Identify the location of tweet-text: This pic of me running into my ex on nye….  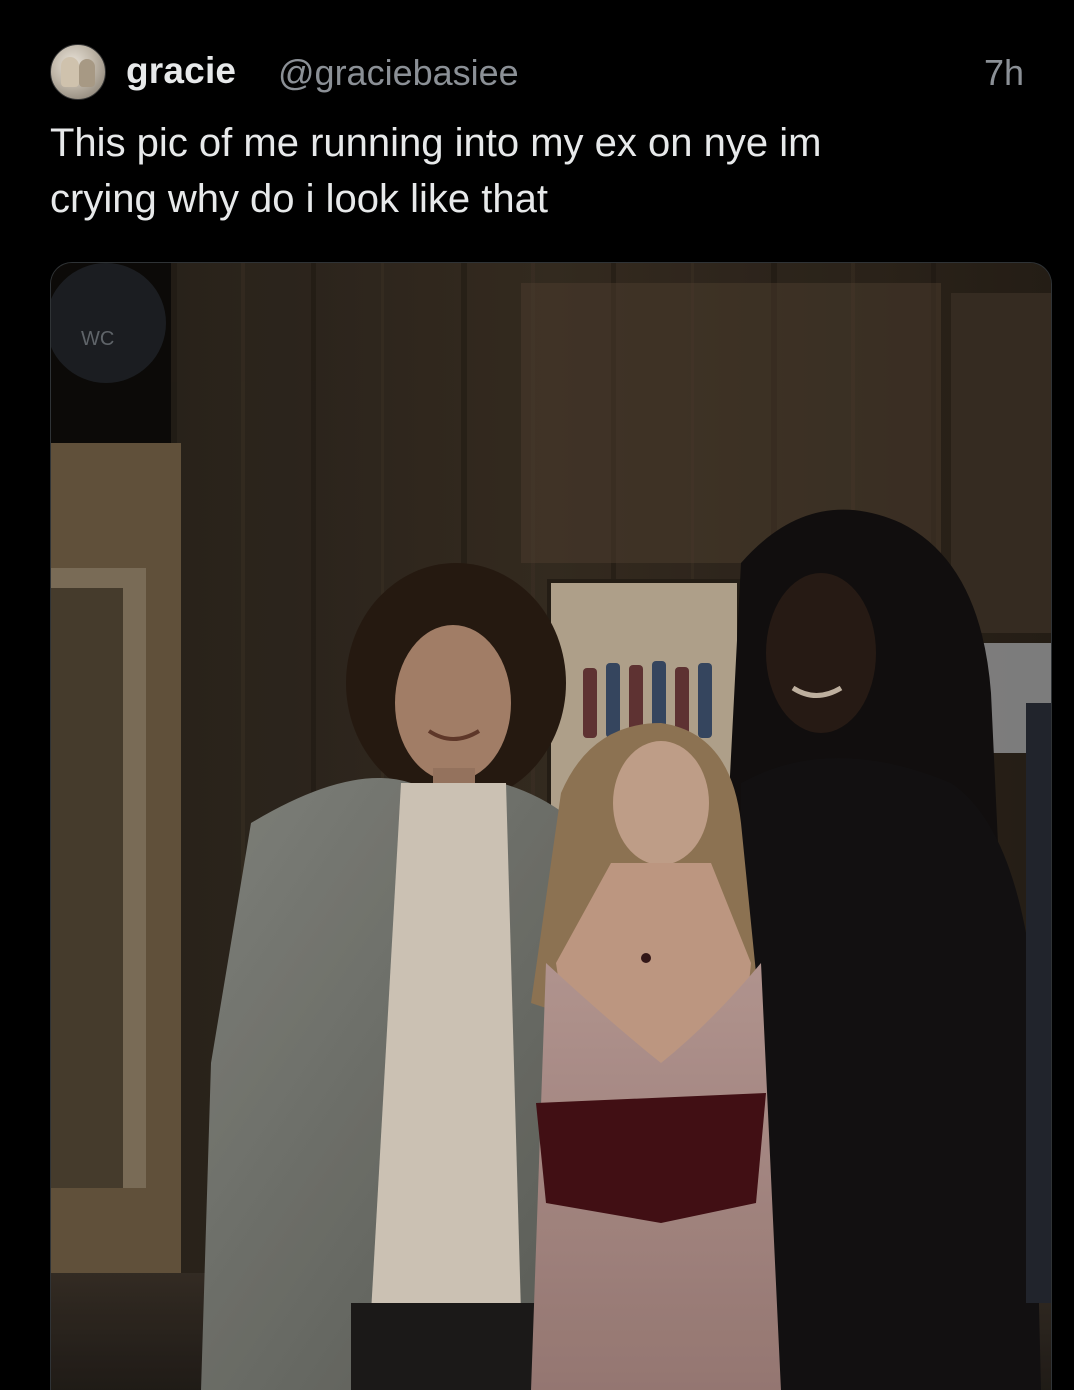
(436, 171).